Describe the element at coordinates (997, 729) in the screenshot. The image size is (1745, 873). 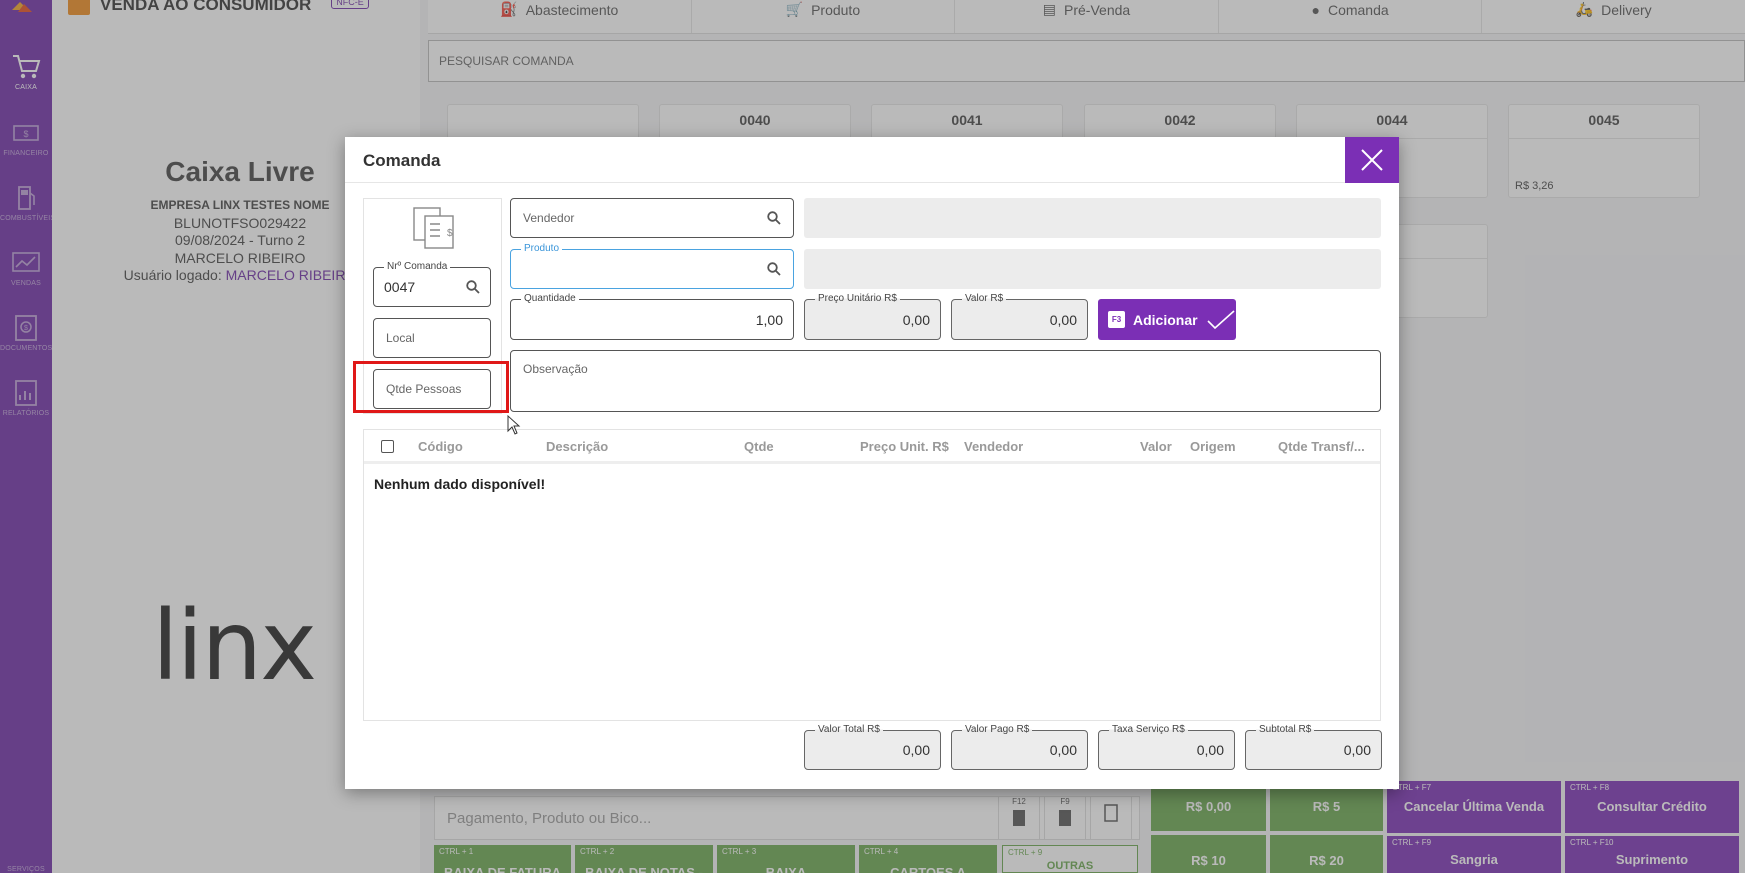
I see `field-label: Valor Pago R$` at that location.